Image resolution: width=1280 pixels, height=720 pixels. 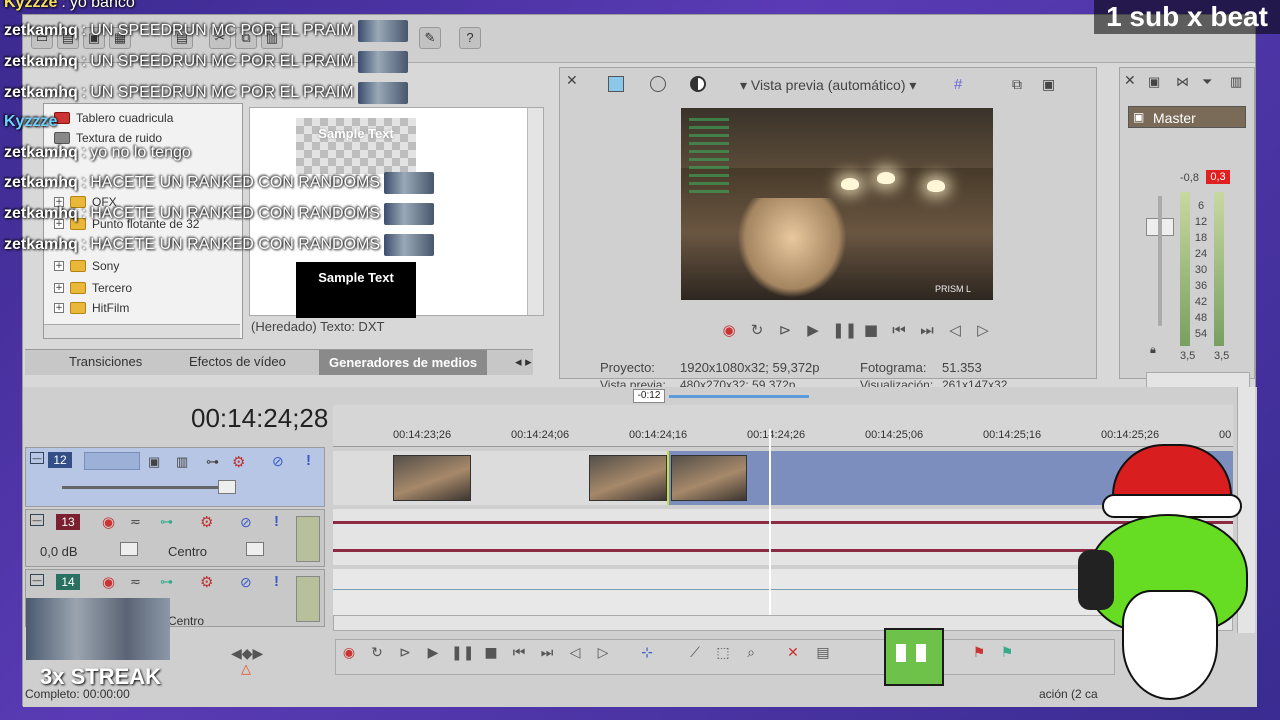 I want to click on video-frame: PRISM L, so click(x=837, y=204).